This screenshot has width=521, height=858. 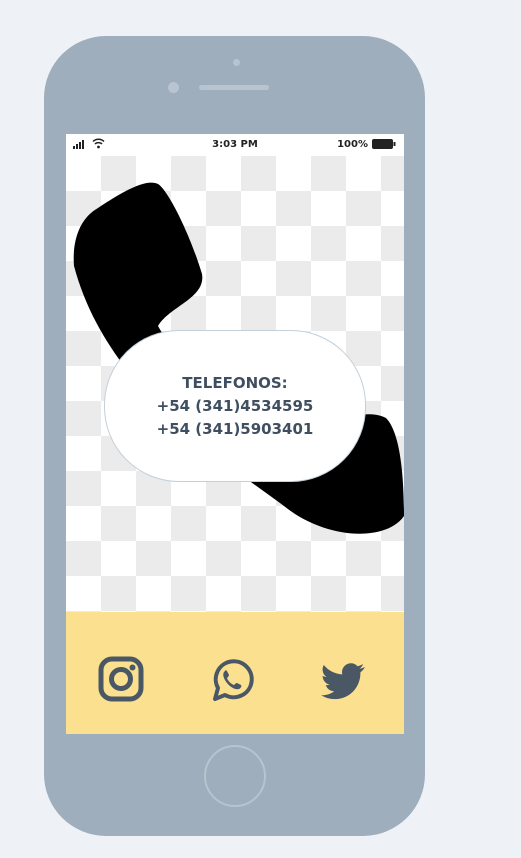 I want to click on whatsapp-icon, so click(x=232, y=680).